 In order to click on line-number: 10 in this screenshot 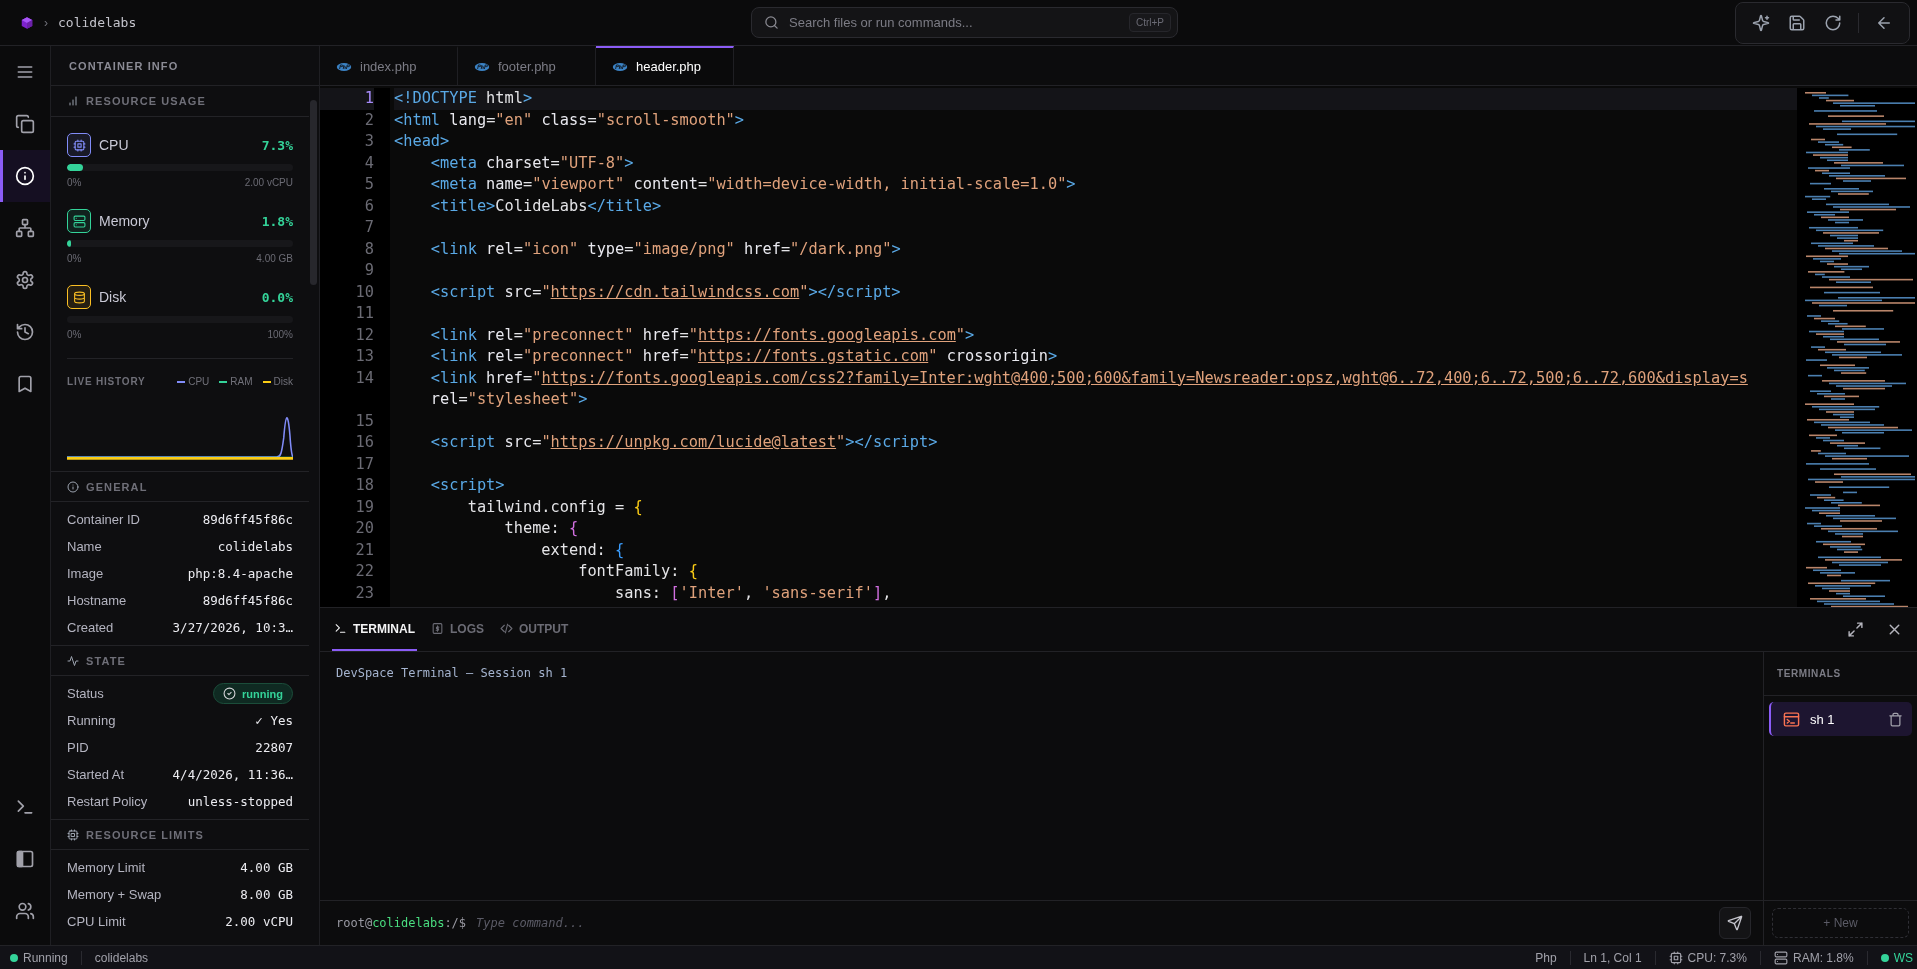, I will do `click(364, 292)`.